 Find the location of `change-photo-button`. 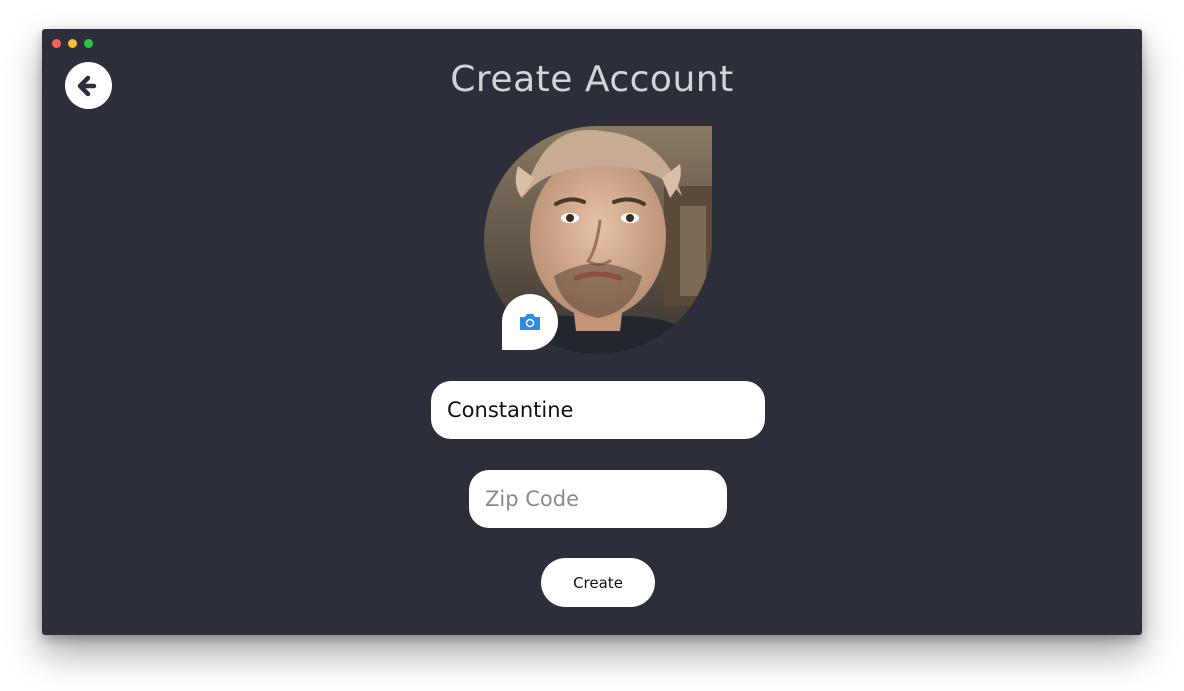

change-photo-button is located at coordinates (530, 322).